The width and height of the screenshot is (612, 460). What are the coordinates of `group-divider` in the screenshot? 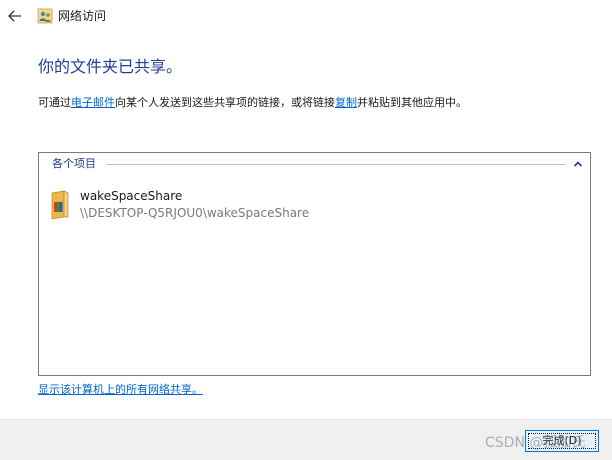 It's located at (336, 164).